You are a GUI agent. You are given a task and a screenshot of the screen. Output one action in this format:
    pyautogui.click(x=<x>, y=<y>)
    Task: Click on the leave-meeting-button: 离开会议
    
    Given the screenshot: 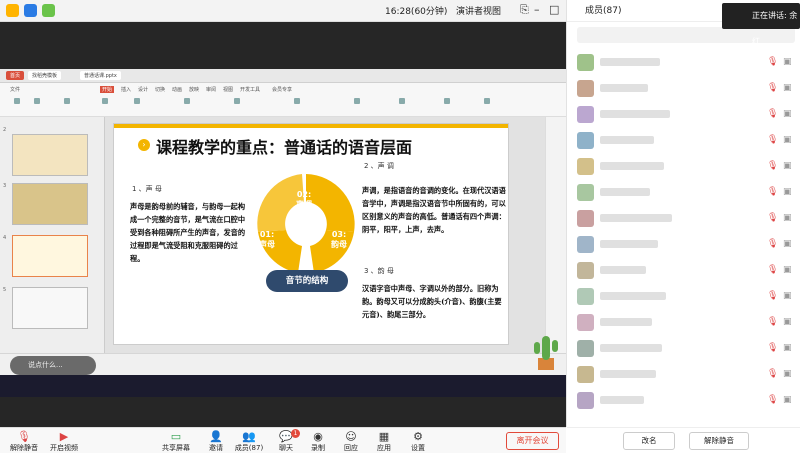 What is the action you would take?
    pyautogui.click(x=532, y=441)
    